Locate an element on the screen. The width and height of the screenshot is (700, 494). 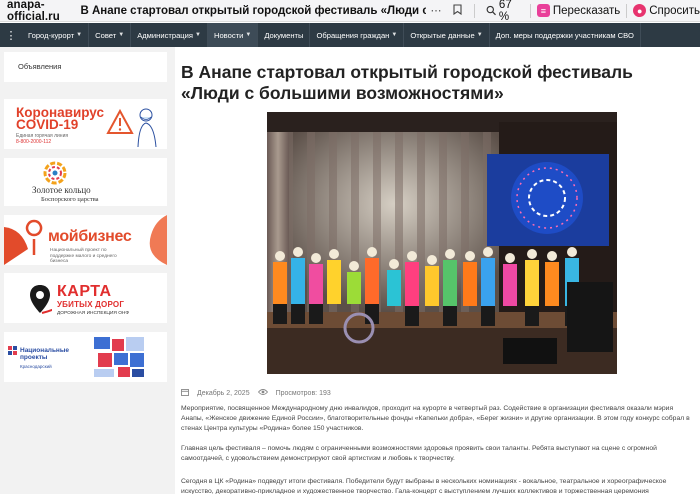
more-options-icon: ⋯ is located at coordinates (436, 10).